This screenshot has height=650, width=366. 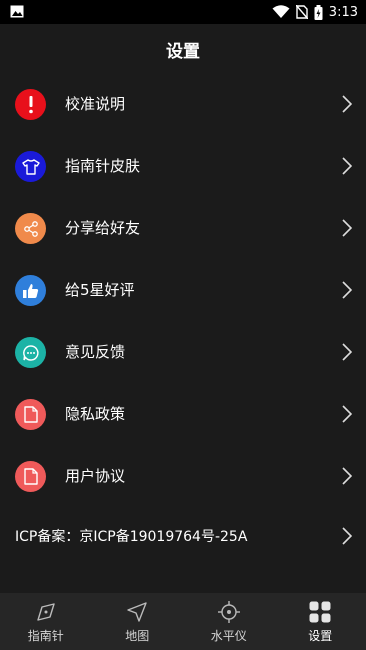 I want to click on menu-item-label: 指南针皮肤, so click(x=103, y=166).